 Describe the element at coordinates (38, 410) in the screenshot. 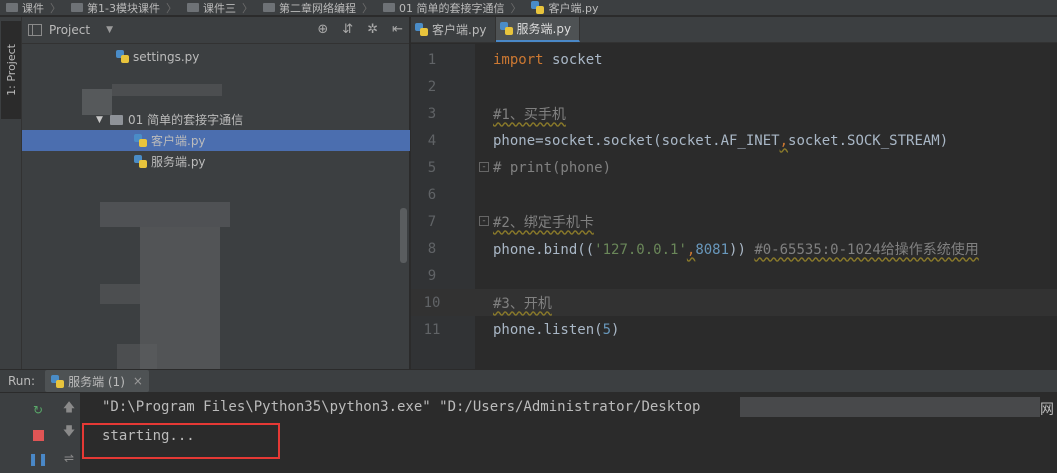

I see `rerun-icon: ↻` at that location.